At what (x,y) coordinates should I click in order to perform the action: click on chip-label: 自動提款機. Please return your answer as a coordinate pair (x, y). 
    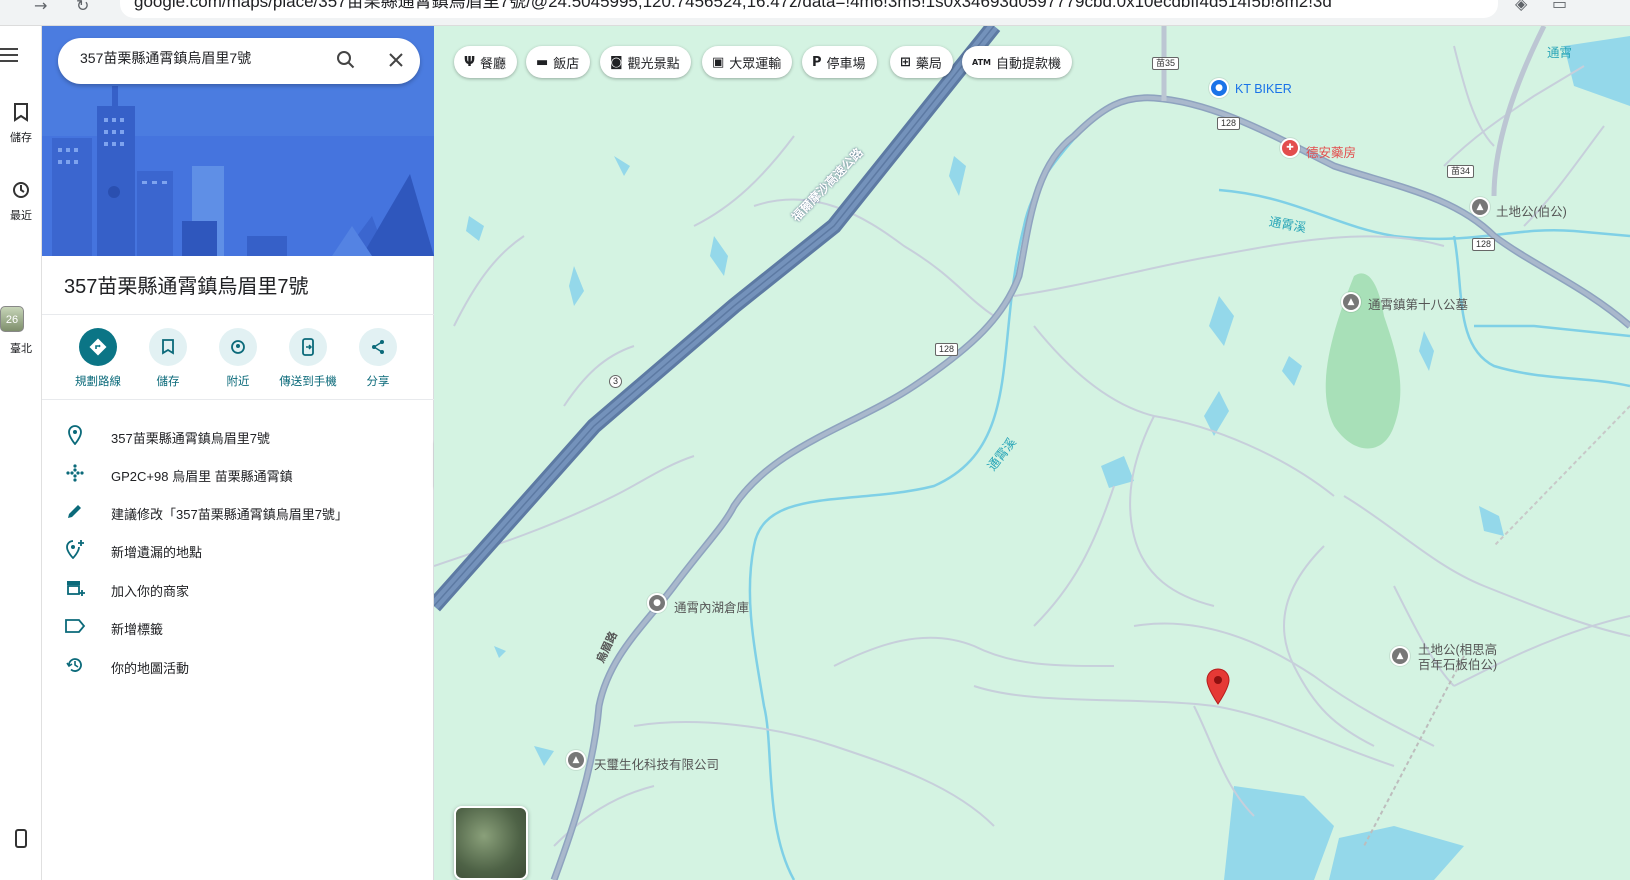
    Looking at the image, I should click on (1029, 63).